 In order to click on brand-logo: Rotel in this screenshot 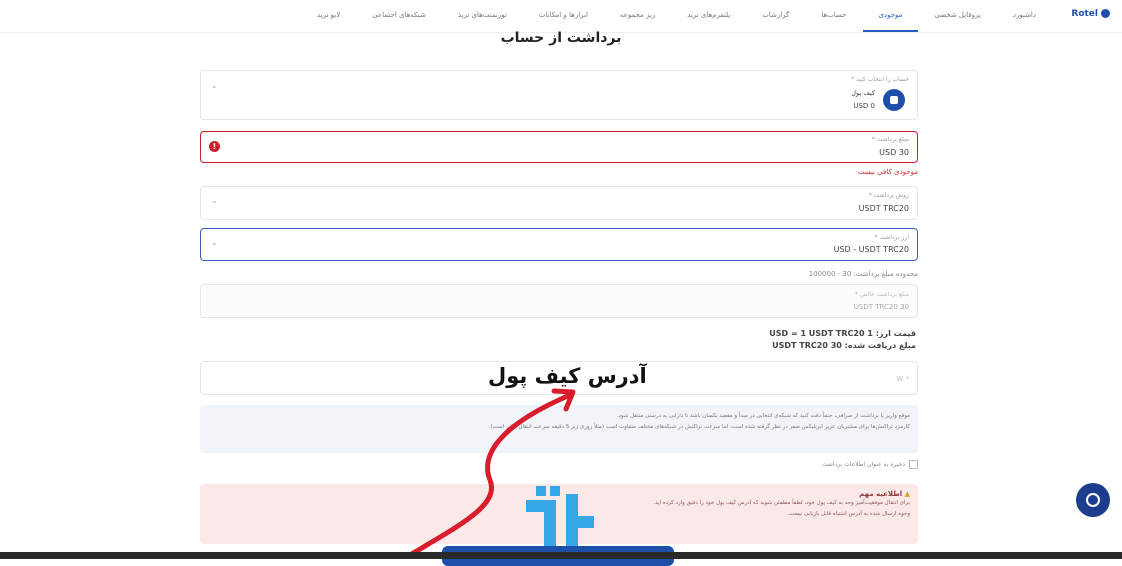, I will do `click(1090, 14)`.